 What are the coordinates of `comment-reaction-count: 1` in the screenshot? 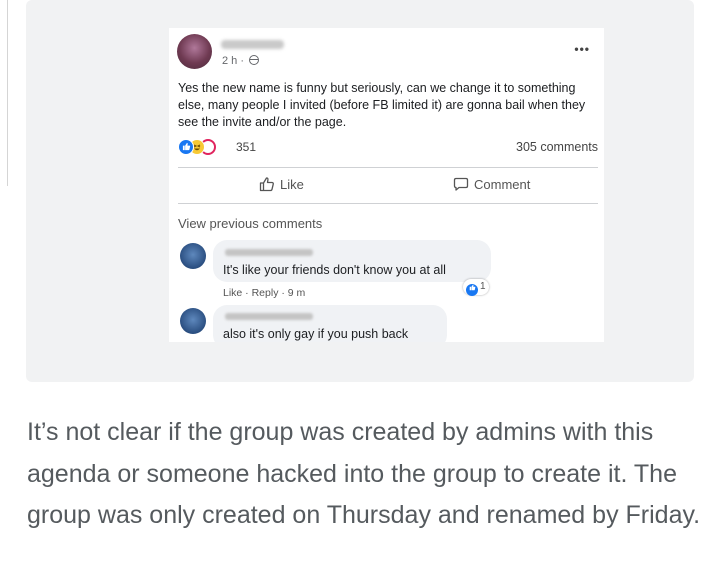 It's located at (476, 287).